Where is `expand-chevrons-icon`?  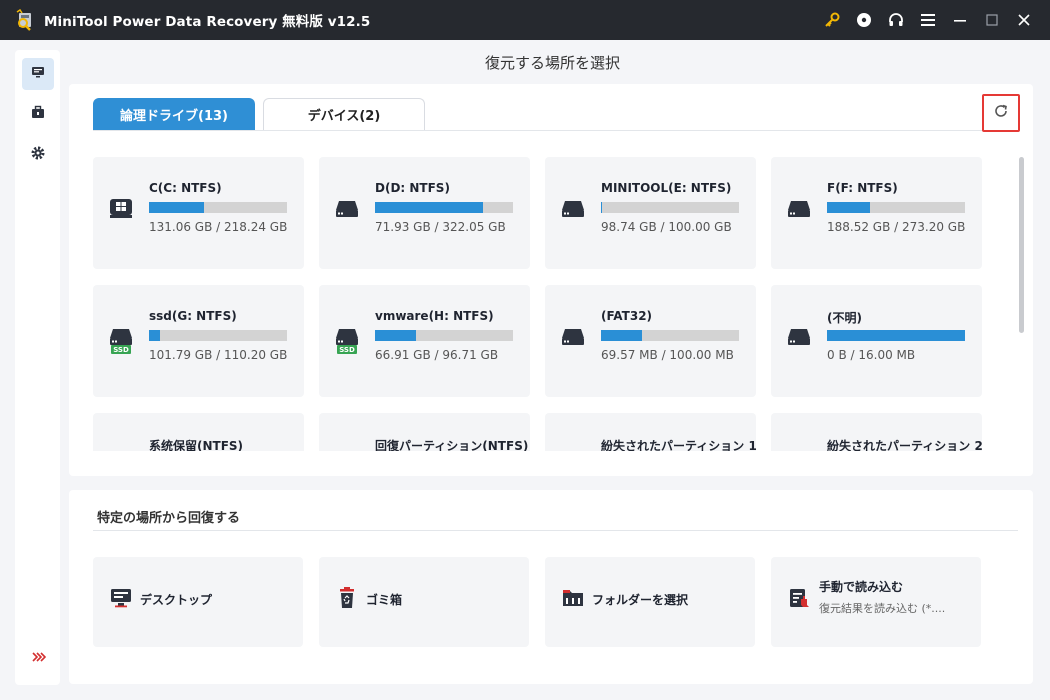
expand-chevrons-icon is located at coordinates (39, 657).